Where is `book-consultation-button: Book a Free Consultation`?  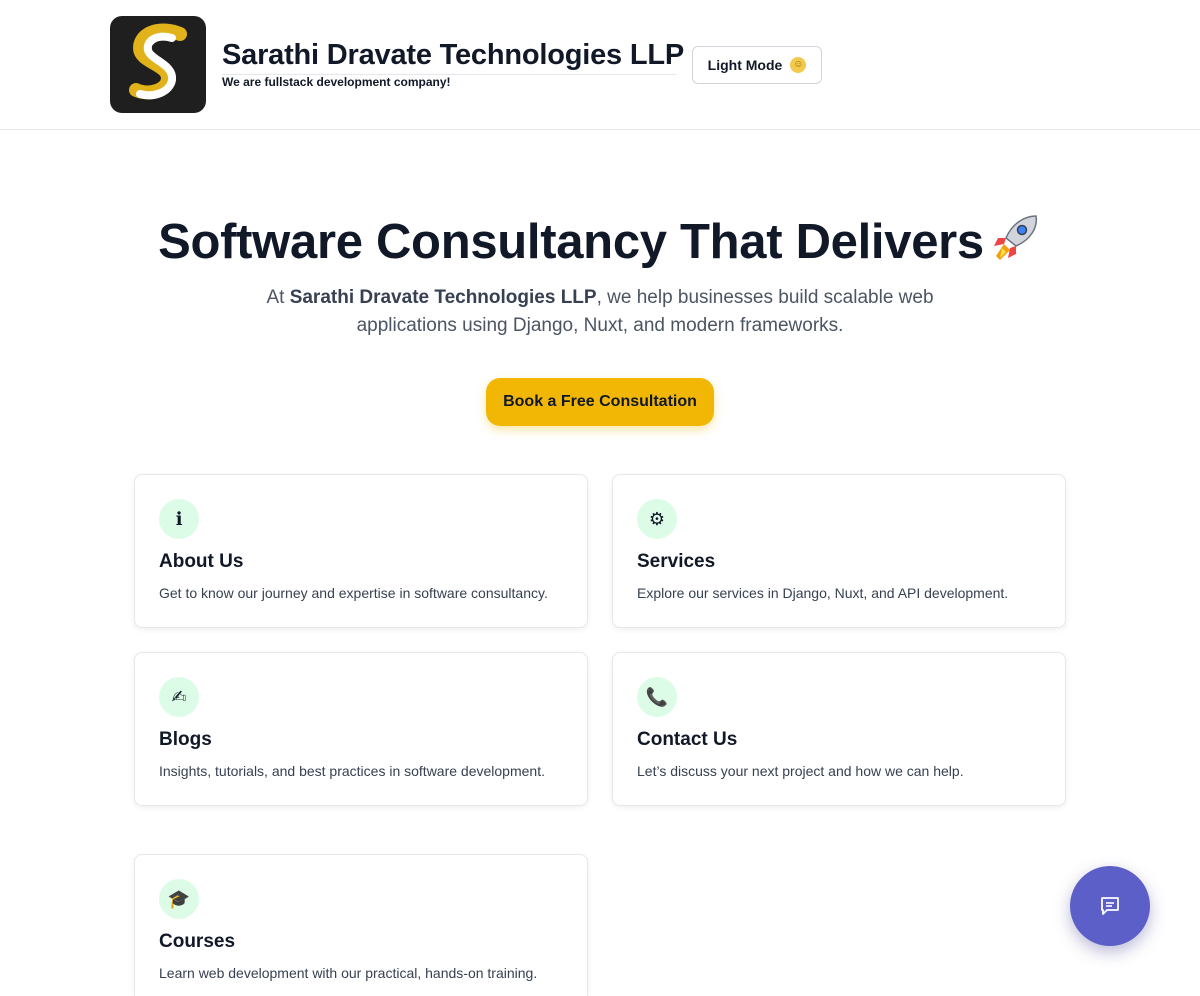 book-consultation-button: Book a Free Consultation is located at coordinates (600, 402).